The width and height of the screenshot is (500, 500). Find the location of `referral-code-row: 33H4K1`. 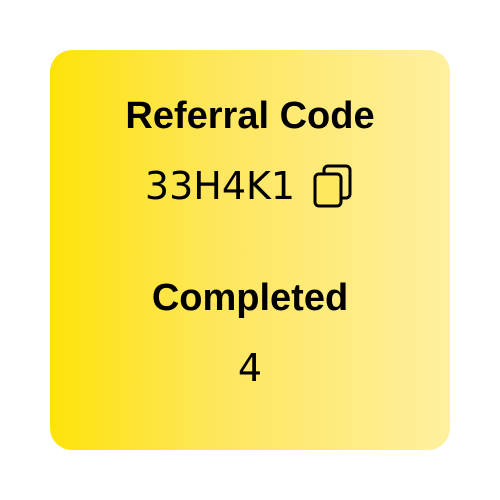

referral-code-row: 33H4K1 is located at coordinates (250, 186).